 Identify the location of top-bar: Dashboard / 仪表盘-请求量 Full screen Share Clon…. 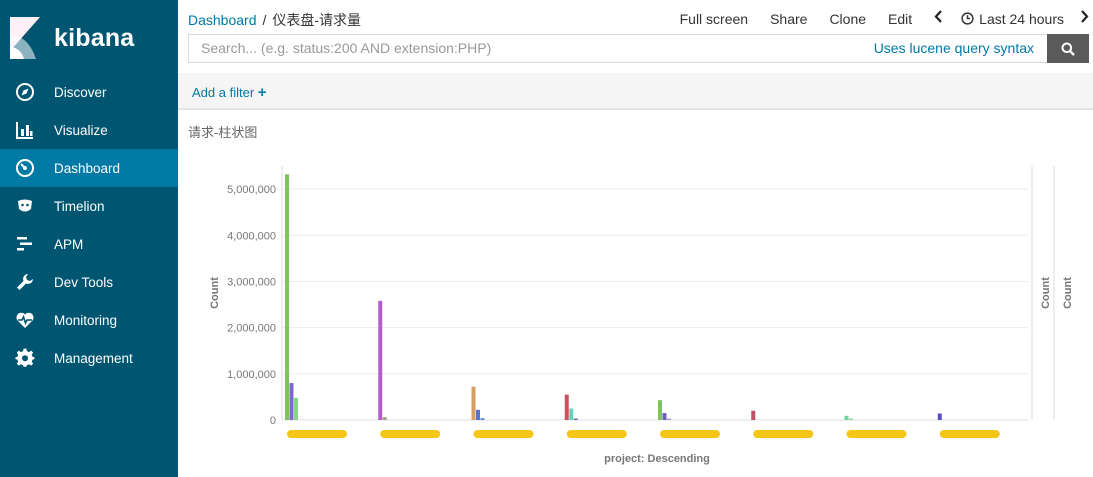
(635, 18).